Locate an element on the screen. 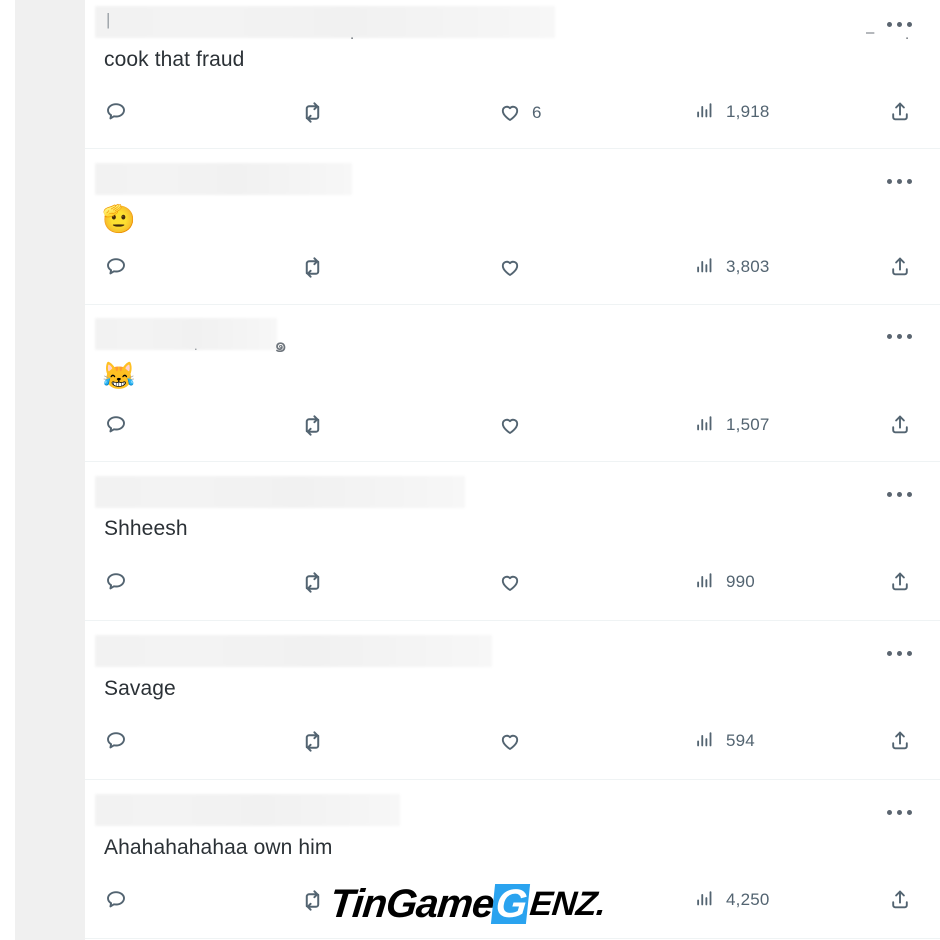 Image resolution: width=940 pixels, height=940 pixels. watermark-badge-g: G is located at coordinates (511, 904).